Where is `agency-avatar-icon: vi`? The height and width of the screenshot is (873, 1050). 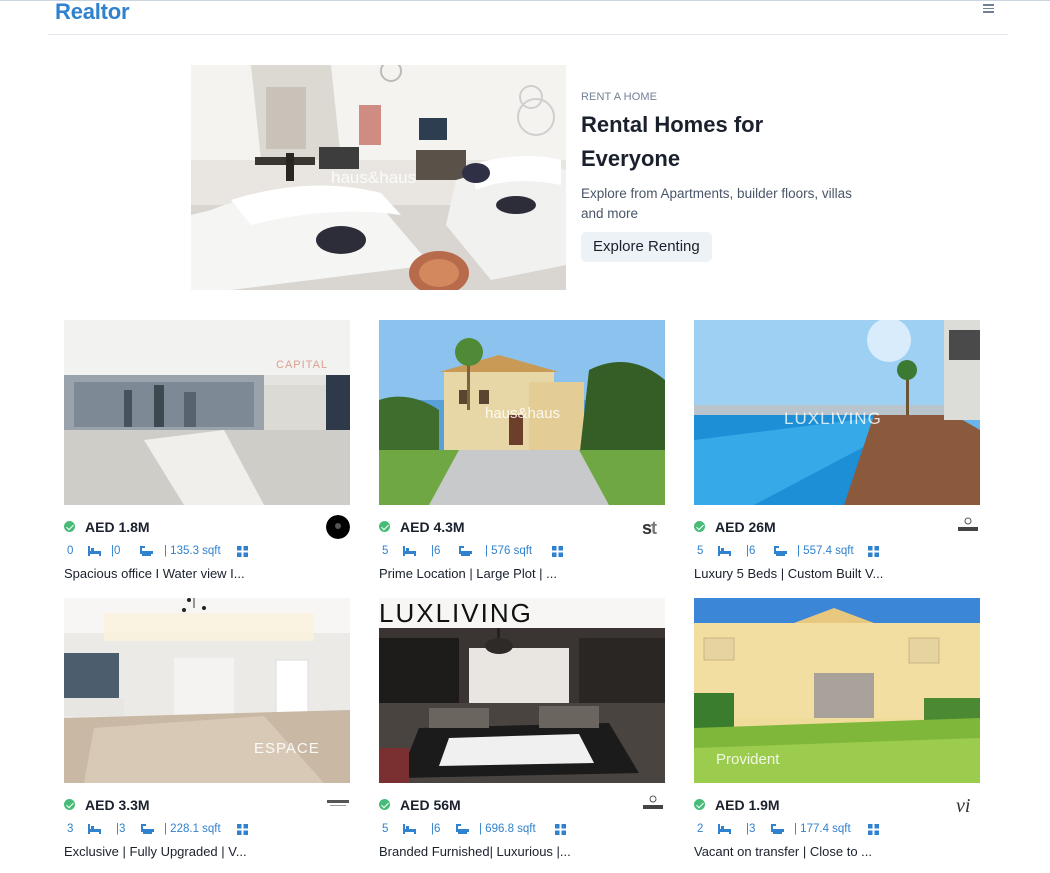 agency-avatar-icon: vi is located at coordinates (968, 805).